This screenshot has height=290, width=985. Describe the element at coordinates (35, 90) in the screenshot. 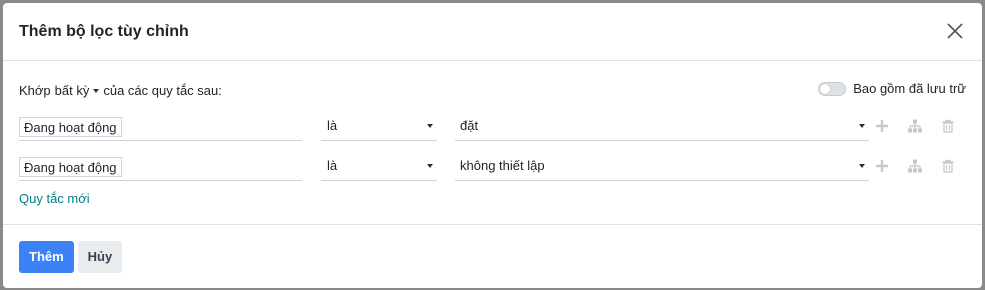

I see `match-prefix: Khớp` at that location.